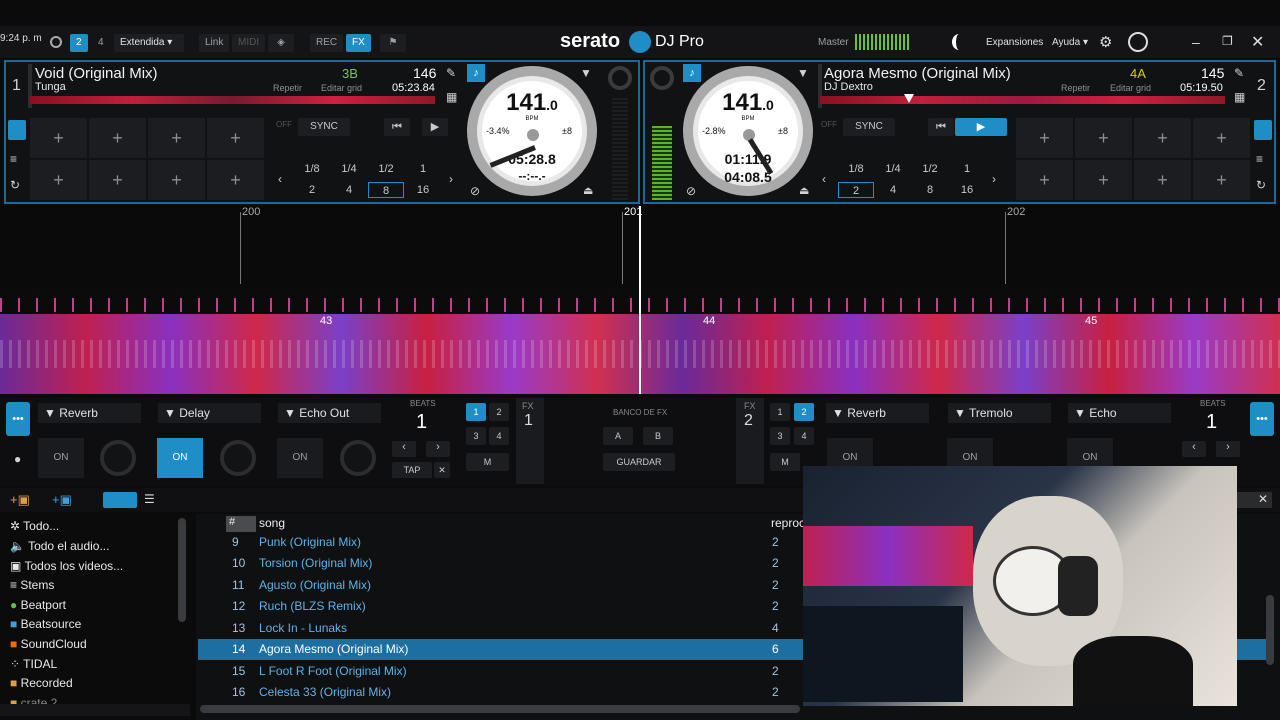  What do you see at coordinates (499, 436) in the screenshot?
I see `fx-1-ch-4: 4` at bounding box center [499, 436].